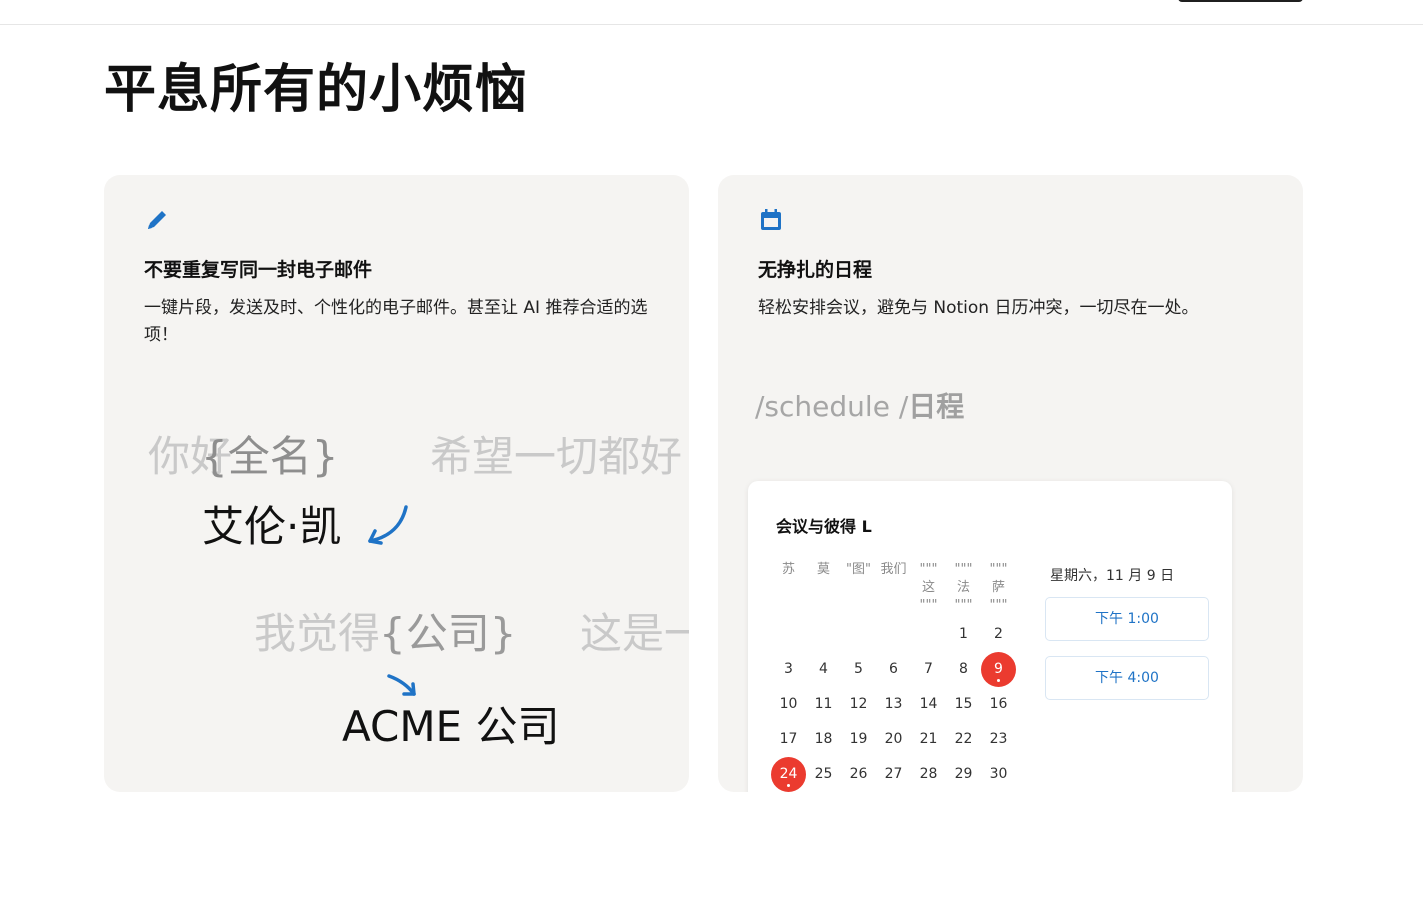 The height and width of the screenshot is (900, 1423). I want to click on calendar-day-number: 29, so click(963, 774).